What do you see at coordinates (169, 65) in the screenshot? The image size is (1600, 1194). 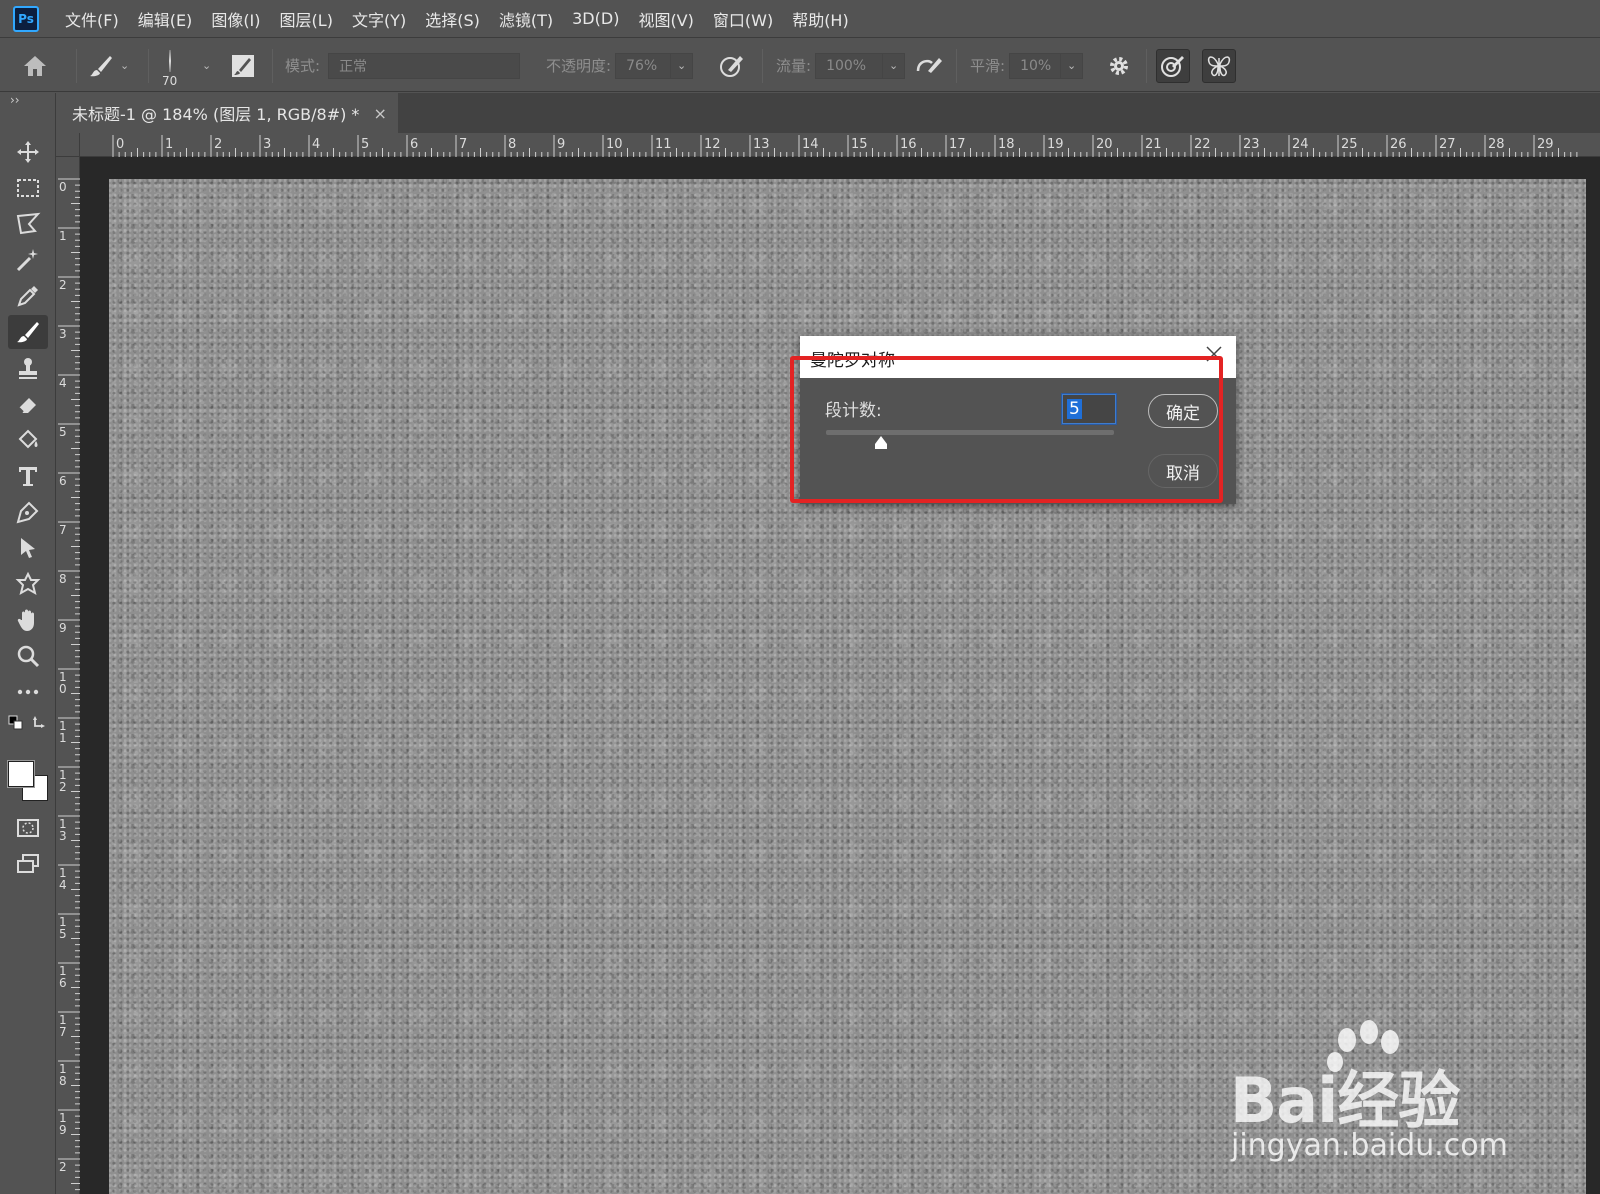 I see `brush-picker: 70` at bounding box center [169, 65].